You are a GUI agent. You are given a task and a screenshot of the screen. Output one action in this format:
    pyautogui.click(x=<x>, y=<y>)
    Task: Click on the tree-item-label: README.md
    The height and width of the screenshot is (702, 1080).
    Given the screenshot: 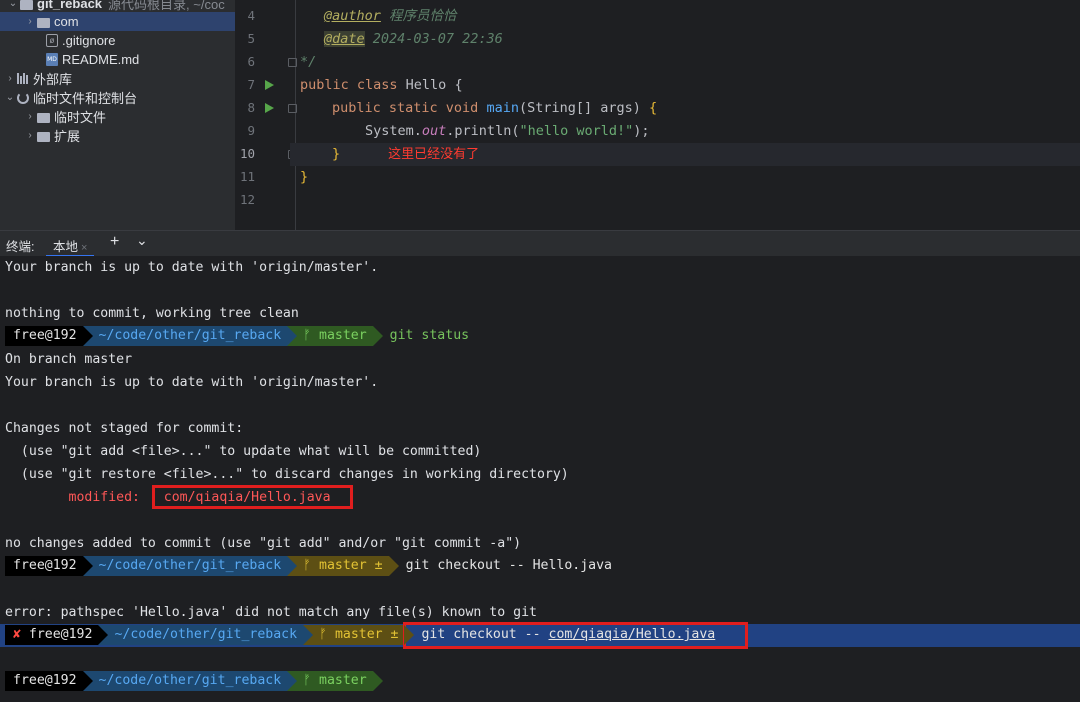 What is the action you would take?
    pyautogui.click(x=101, y=59)
    